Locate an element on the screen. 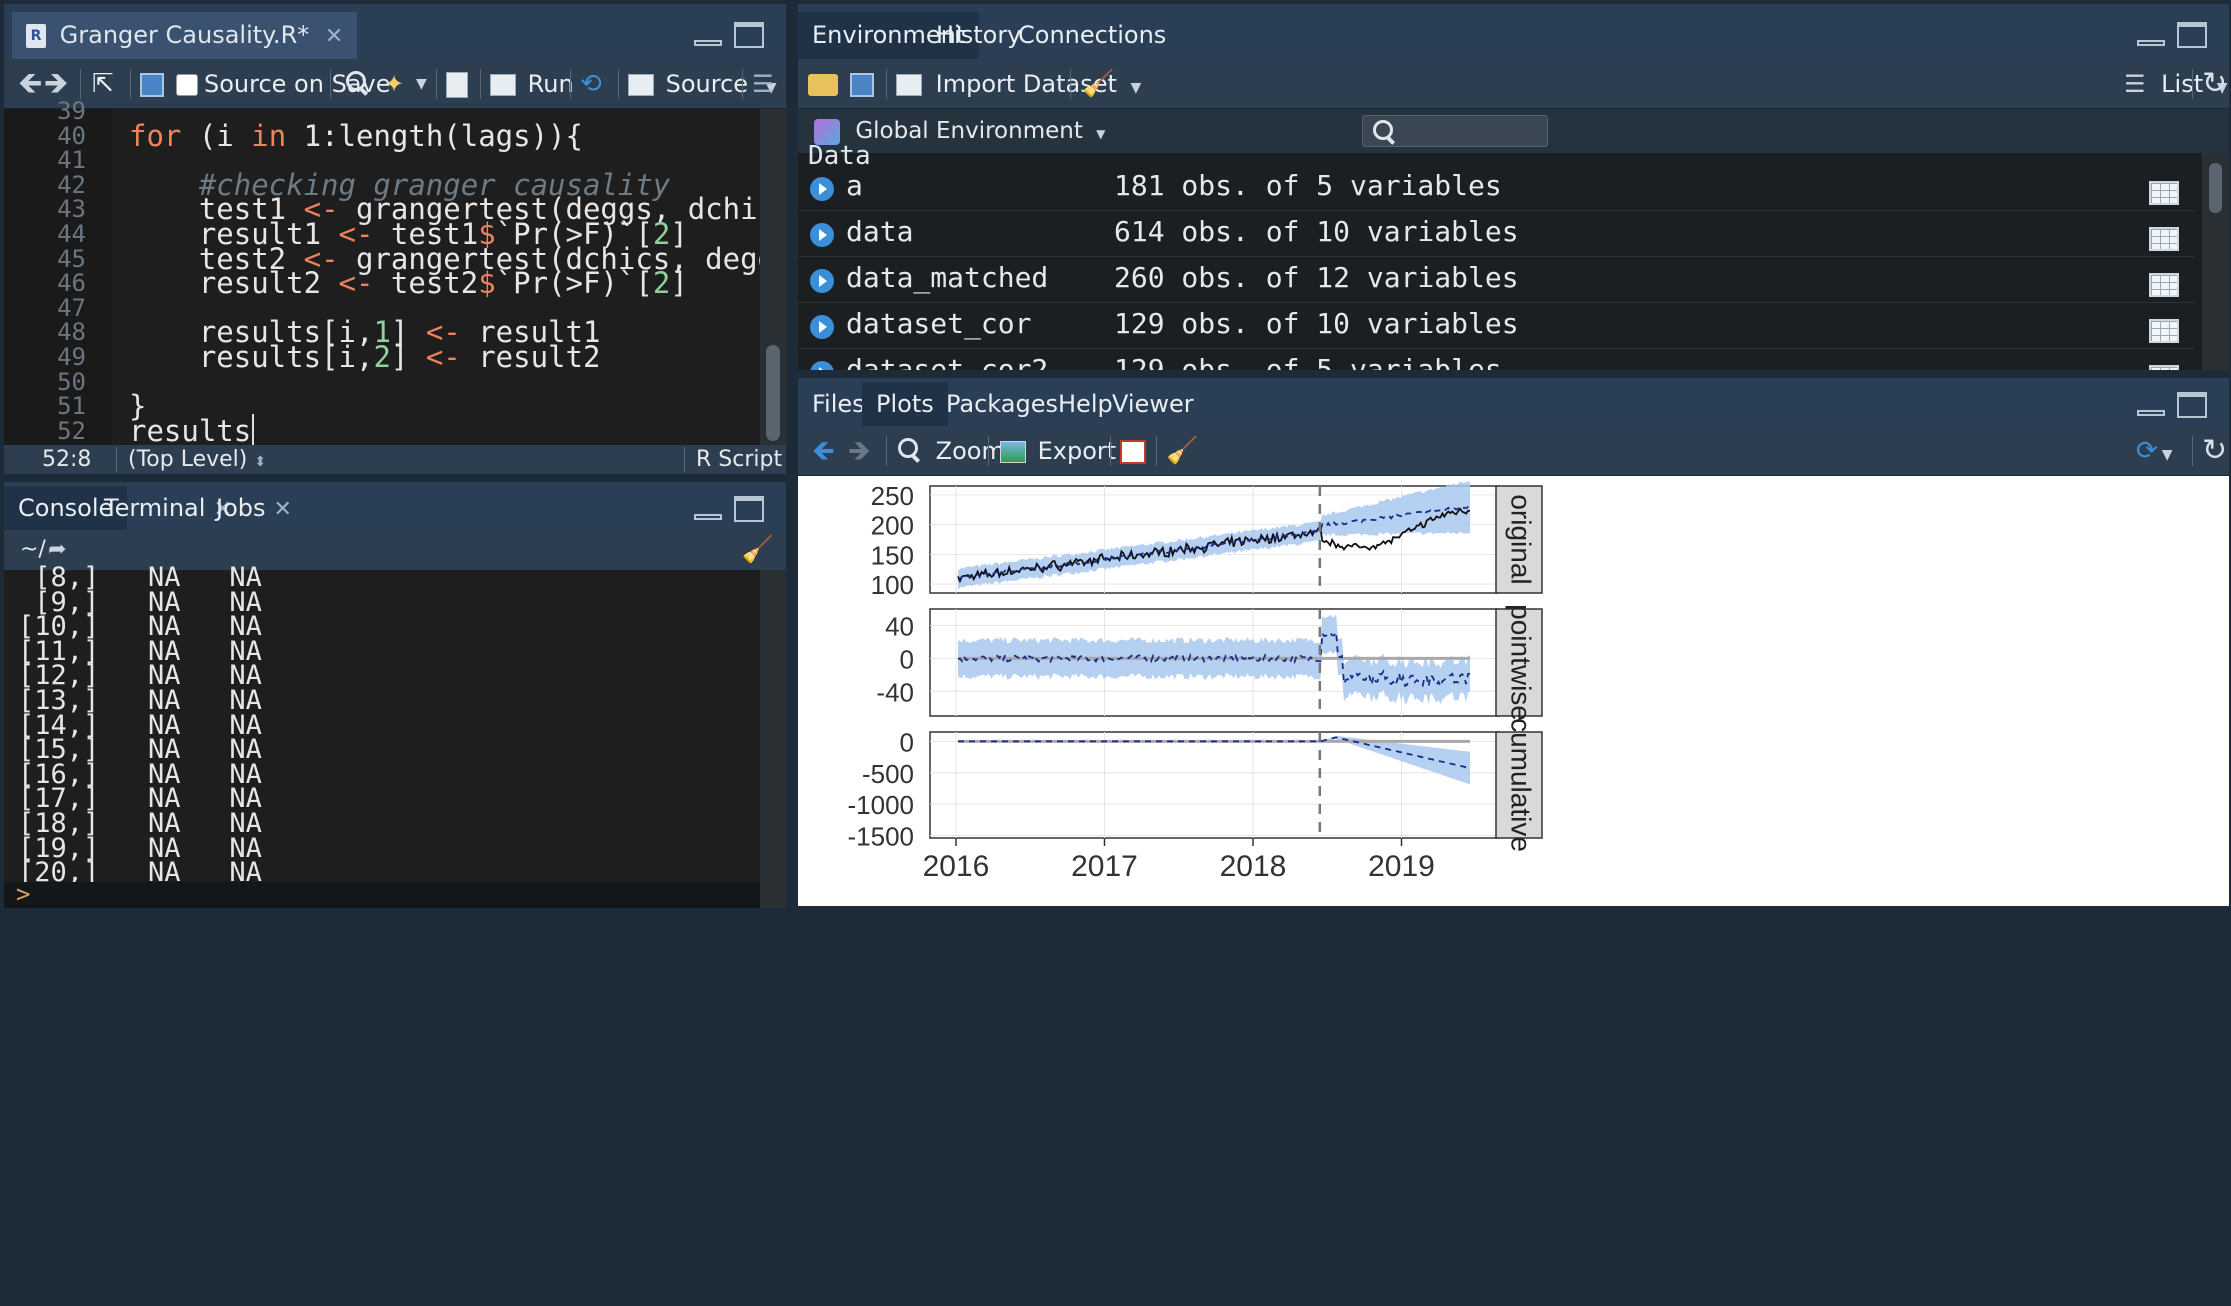  environment-scrollbar is located at coordinates (2215, 261).